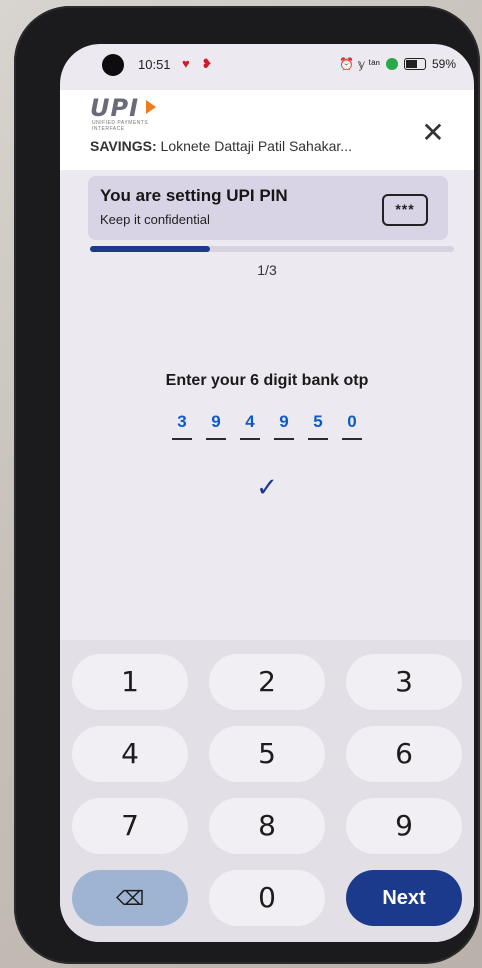  I want to click on pin-card-title: You are setting UPI PIN, so click(194, 195).